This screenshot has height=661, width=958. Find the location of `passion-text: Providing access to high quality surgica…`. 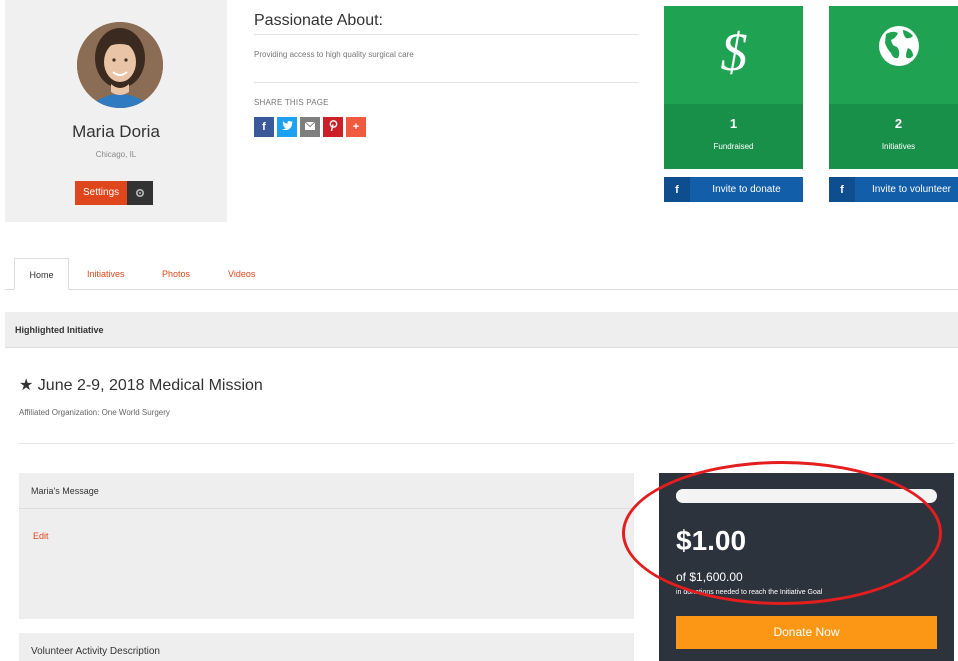

passion-text: Providing access to high quality surgica… is located at coordinates (334, 54).